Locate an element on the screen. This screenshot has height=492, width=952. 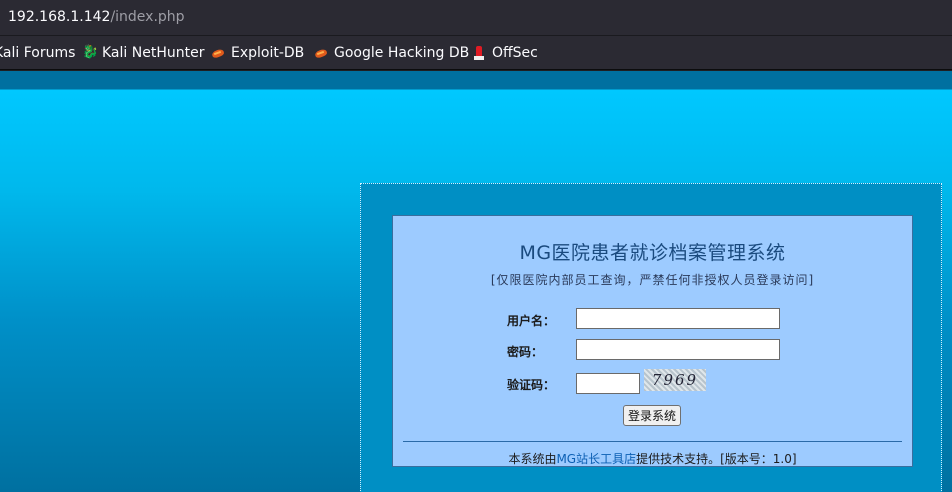
bookmark-google-hacking-db: Google Hacking DB is located at coordinates (391, 53).